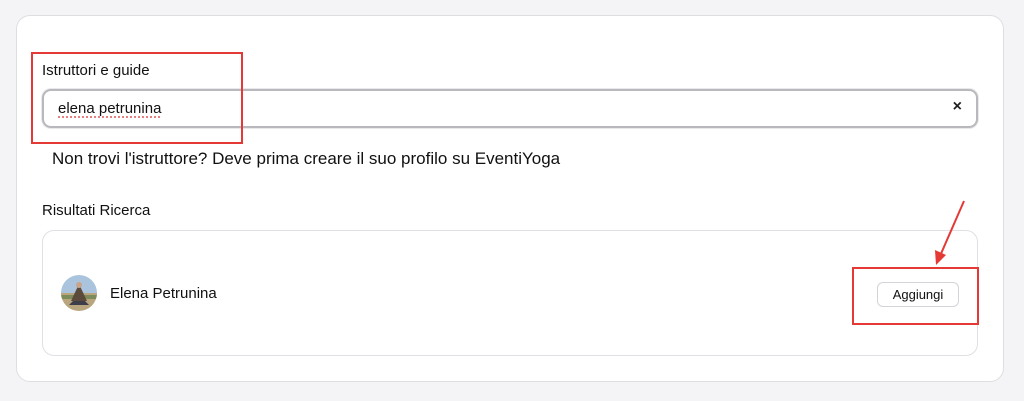 This screenshot has height=401, width=1024. I want to click on annotation-highlight-add-button, so click(915, 296).